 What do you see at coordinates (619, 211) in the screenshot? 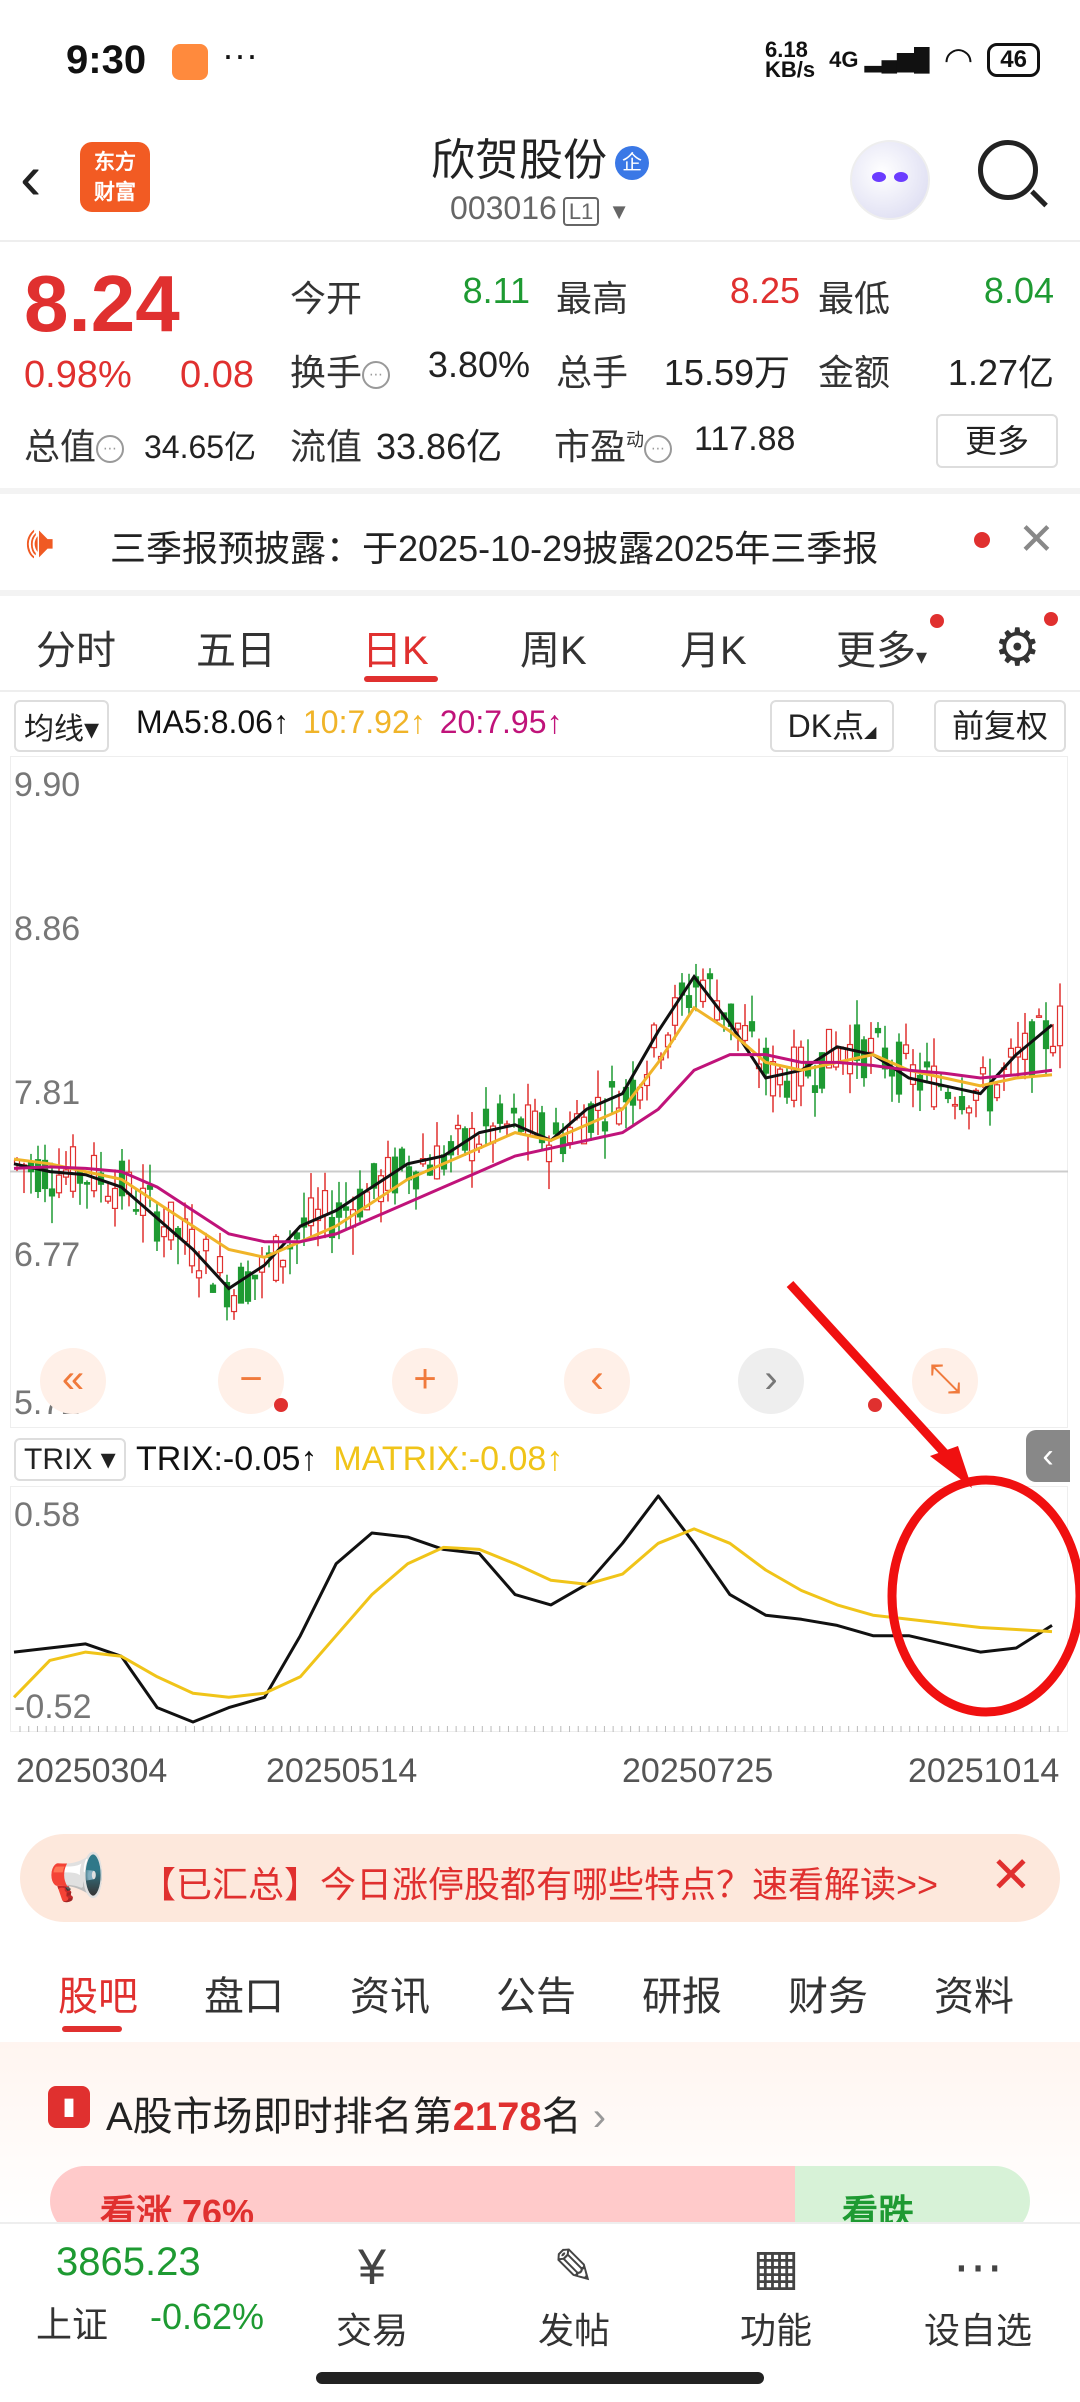
I see `chevron-down-icon: ▼` at bounding box center [619, 211].